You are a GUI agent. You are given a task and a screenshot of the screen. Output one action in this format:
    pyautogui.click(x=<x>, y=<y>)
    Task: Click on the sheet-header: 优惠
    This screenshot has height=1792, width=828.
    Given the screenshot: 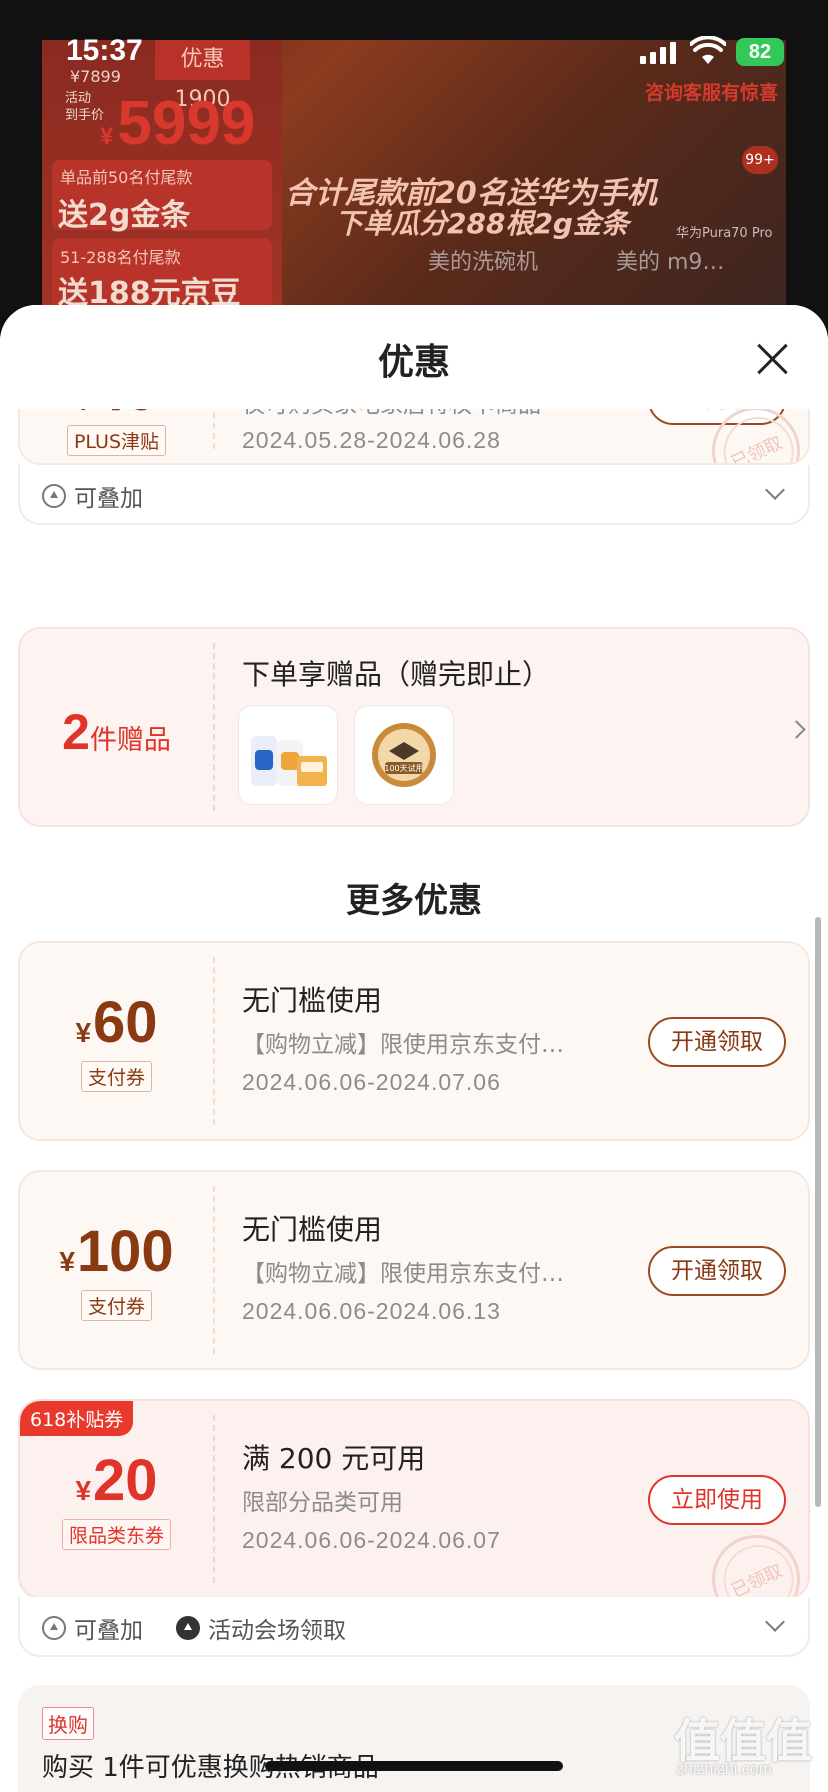 What is the action you would take?
    pyautogui.click(x=414, y=357)
    